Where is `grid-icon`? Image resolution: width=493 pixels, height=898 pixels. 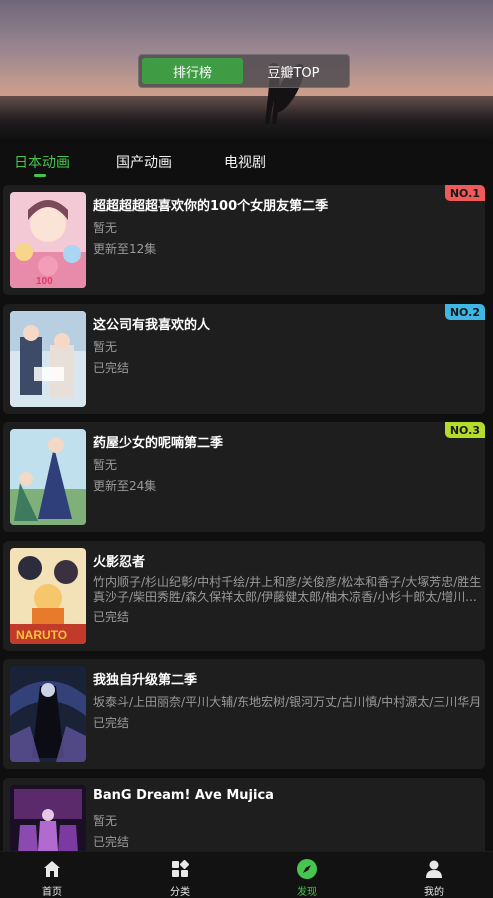
grid-icon is located at coordinates (181, 868).